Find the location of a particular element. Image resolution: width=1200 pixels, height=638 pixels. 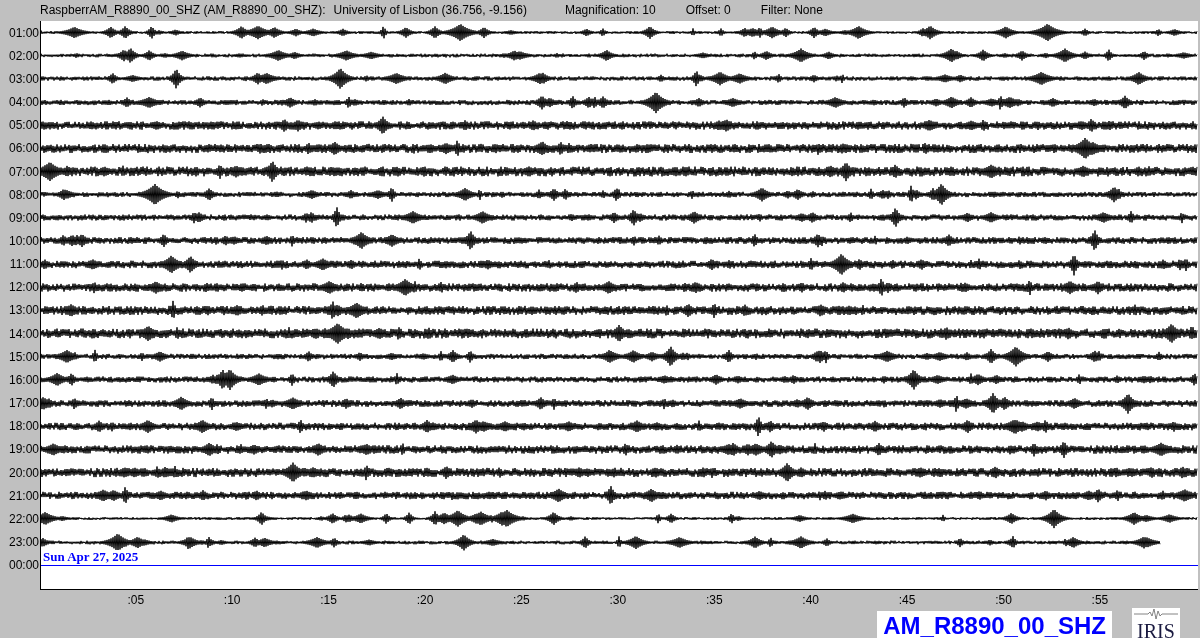

hour-label: 20:00 is located at coordinates (23, 473).